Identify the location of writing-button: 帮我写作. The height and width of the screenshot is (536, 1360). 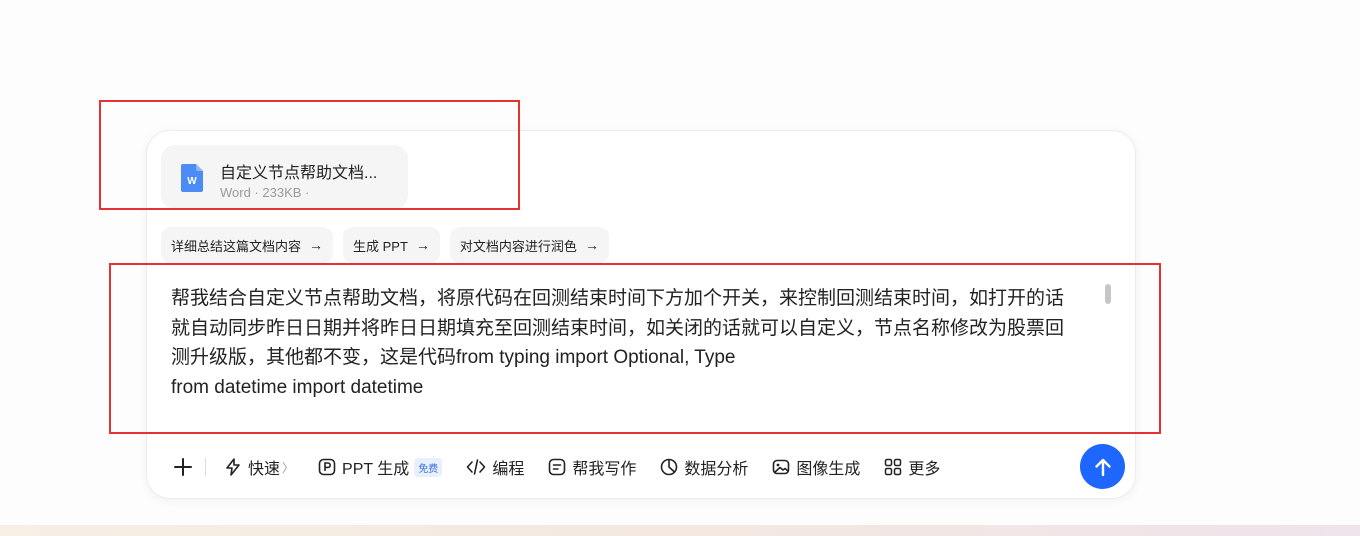
(592, 467).